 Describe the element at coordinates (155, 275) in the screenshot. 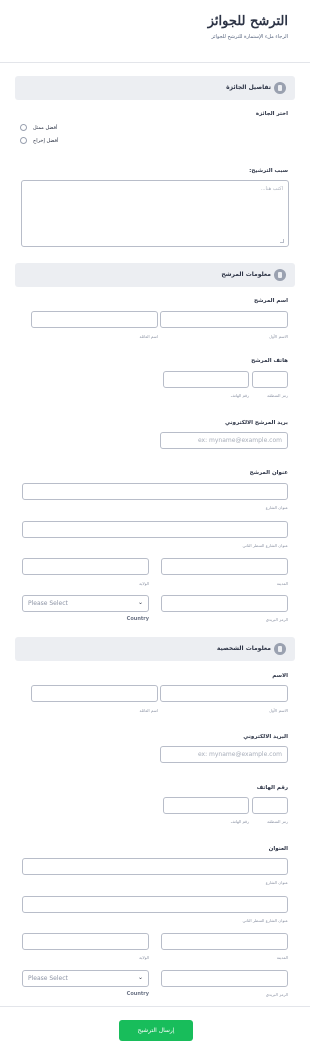

I see `section-nominee-header: معلومات المرشح` at that location.